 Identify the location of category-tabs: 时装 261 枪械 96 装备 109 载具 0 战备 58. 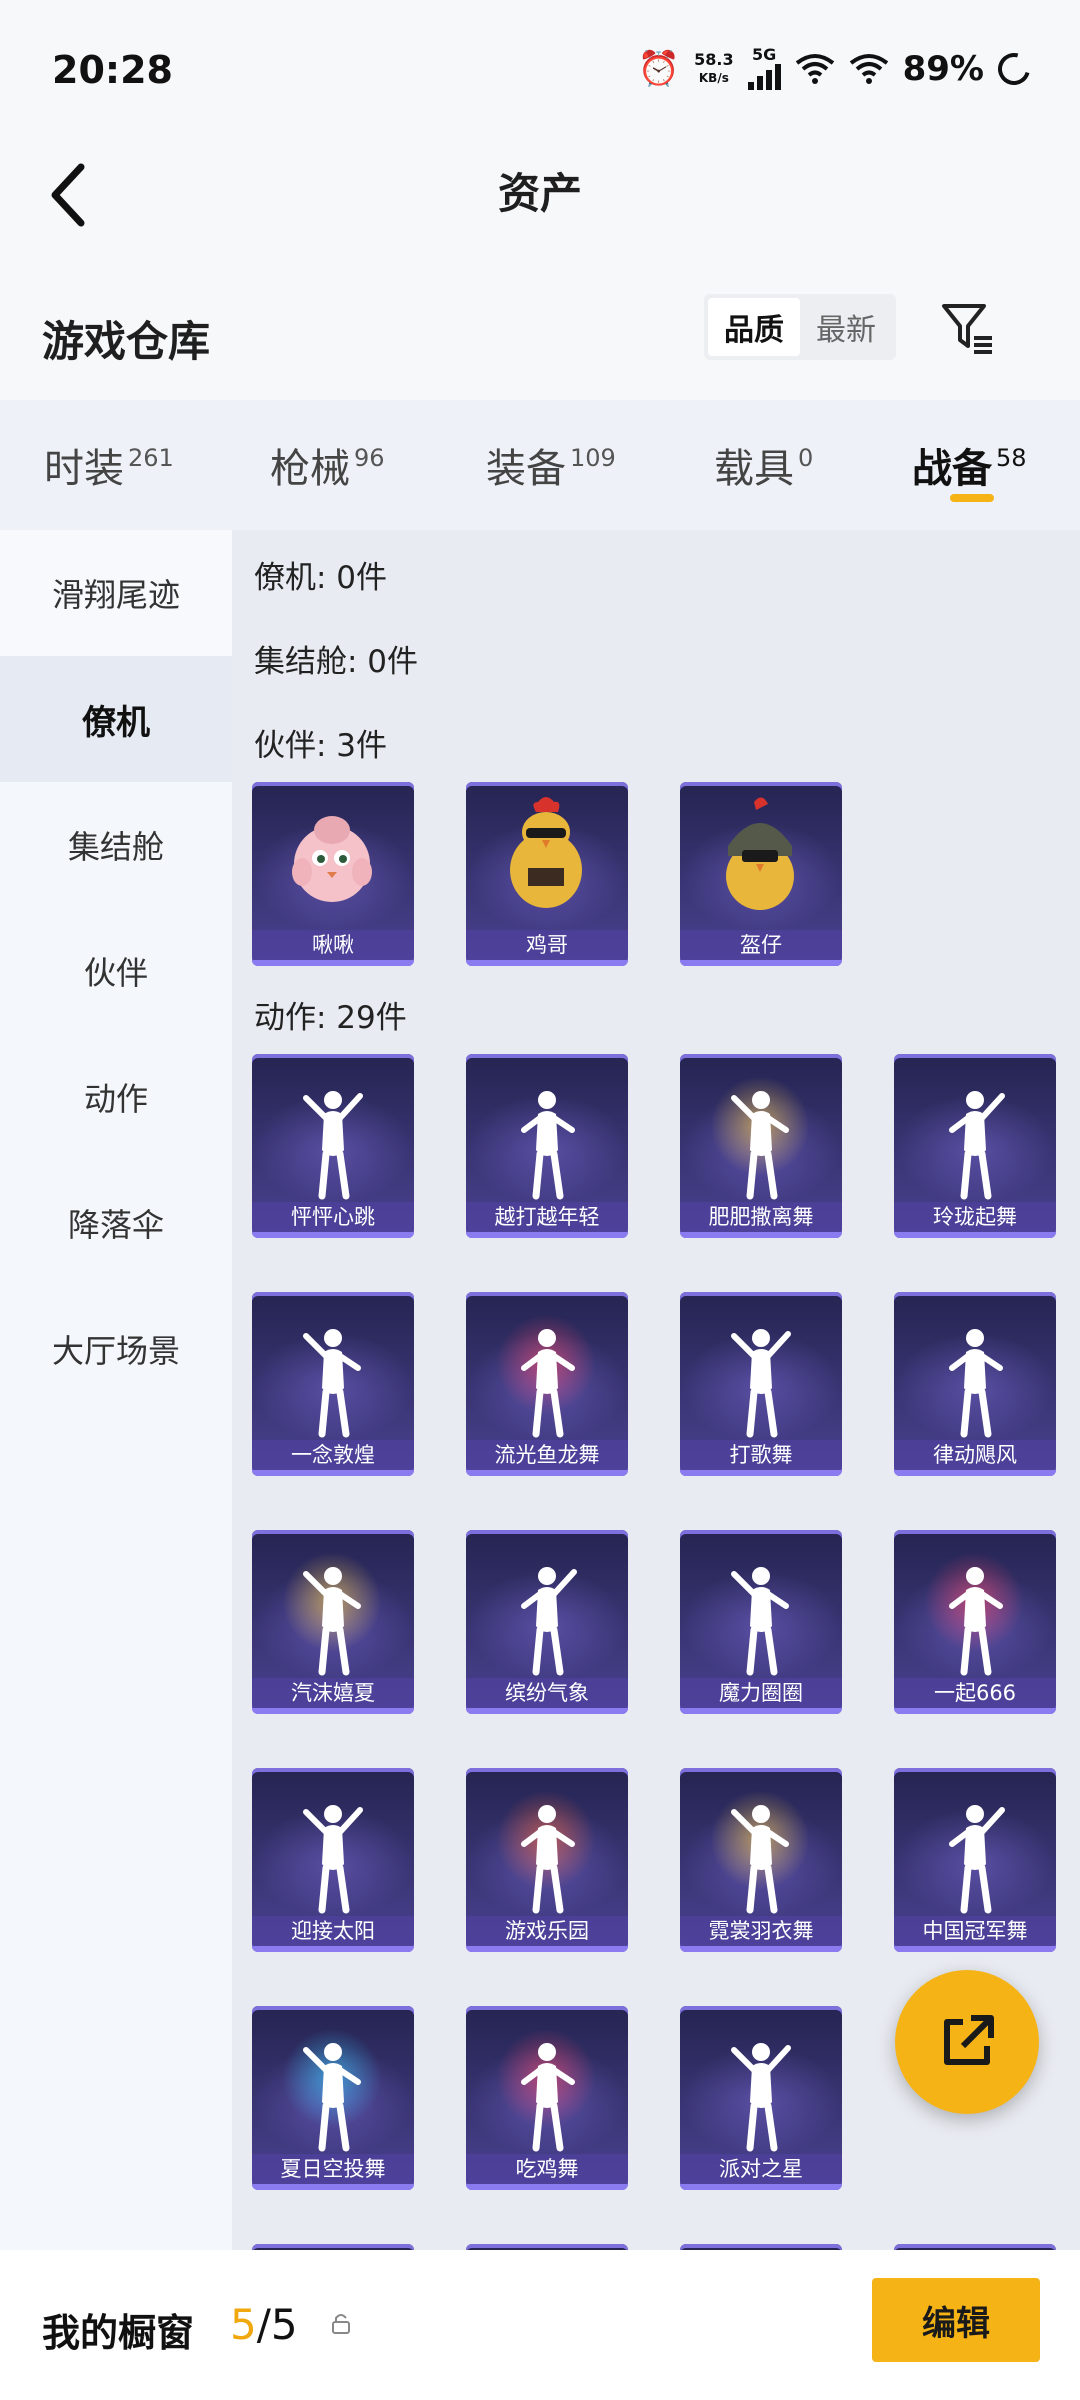
(540, 465).